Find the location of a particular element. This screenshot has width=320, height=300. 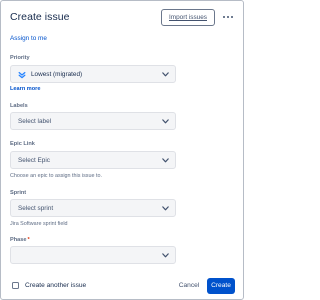

priority-select: Lowest (migrated) is located at coordinates (93, 74).